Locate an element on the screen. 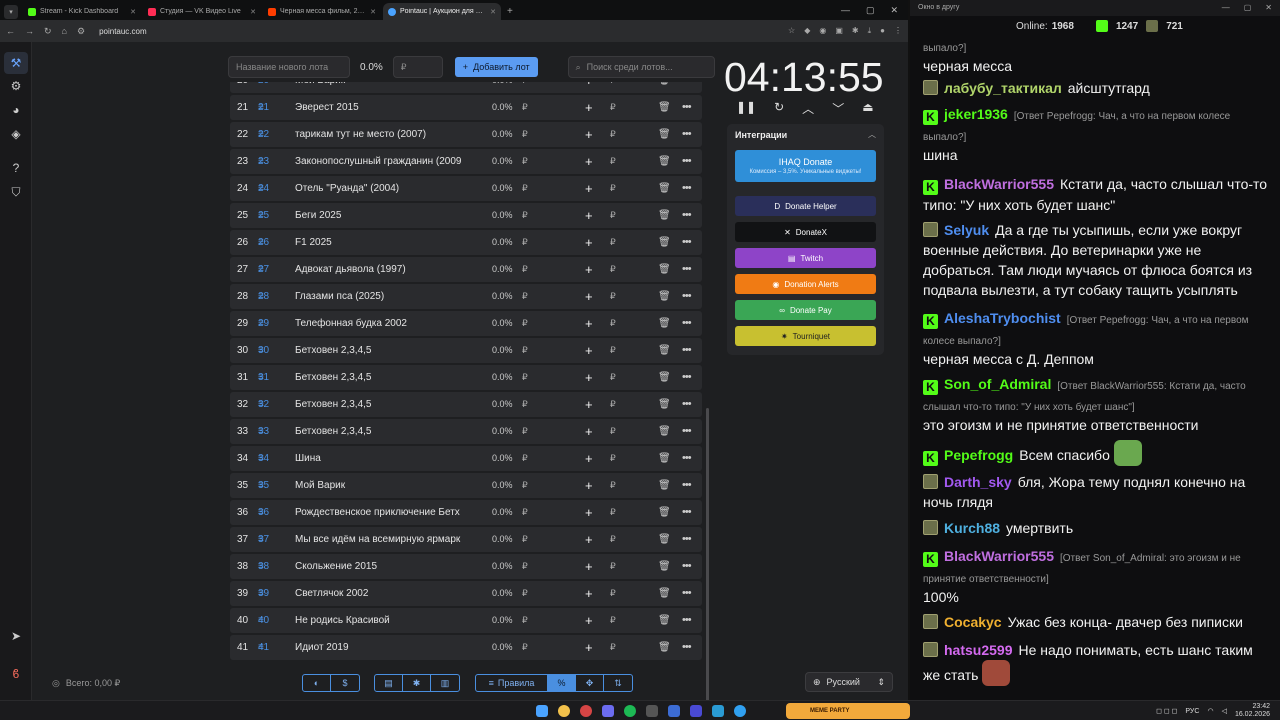 The width and height of the screenshot is (1280, 720). lot-name: Эверест 2015 is located at coordinates (385, 107).